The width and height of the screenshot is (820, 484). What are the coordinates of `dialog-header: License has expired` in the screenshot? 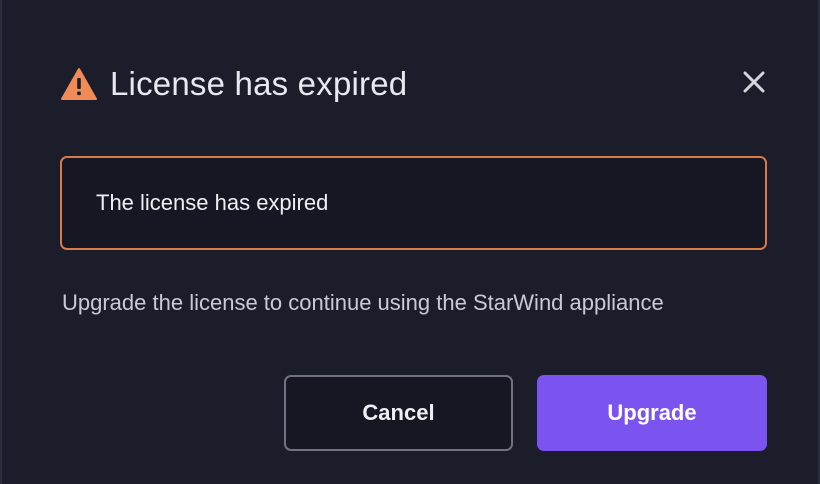 It's located at (233, 84).